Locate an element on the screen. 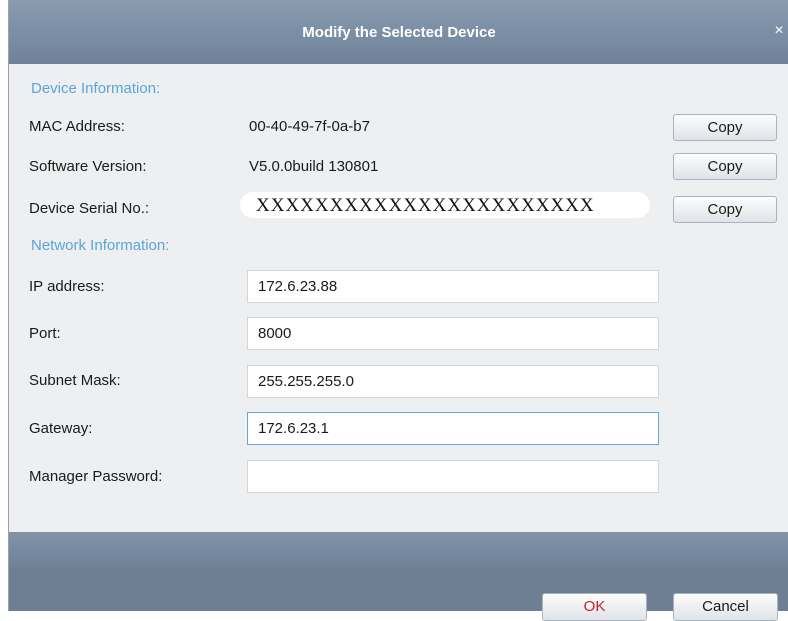 This screenshot has width=788, height=621. ok-button: OK is located at coordinates (594, 607).